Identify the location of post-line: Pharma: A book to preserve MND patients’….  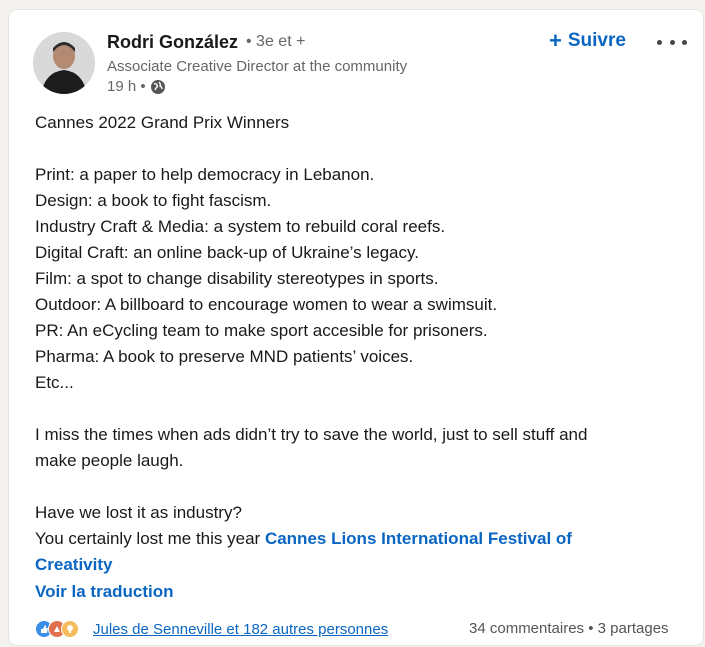
(224, 356).